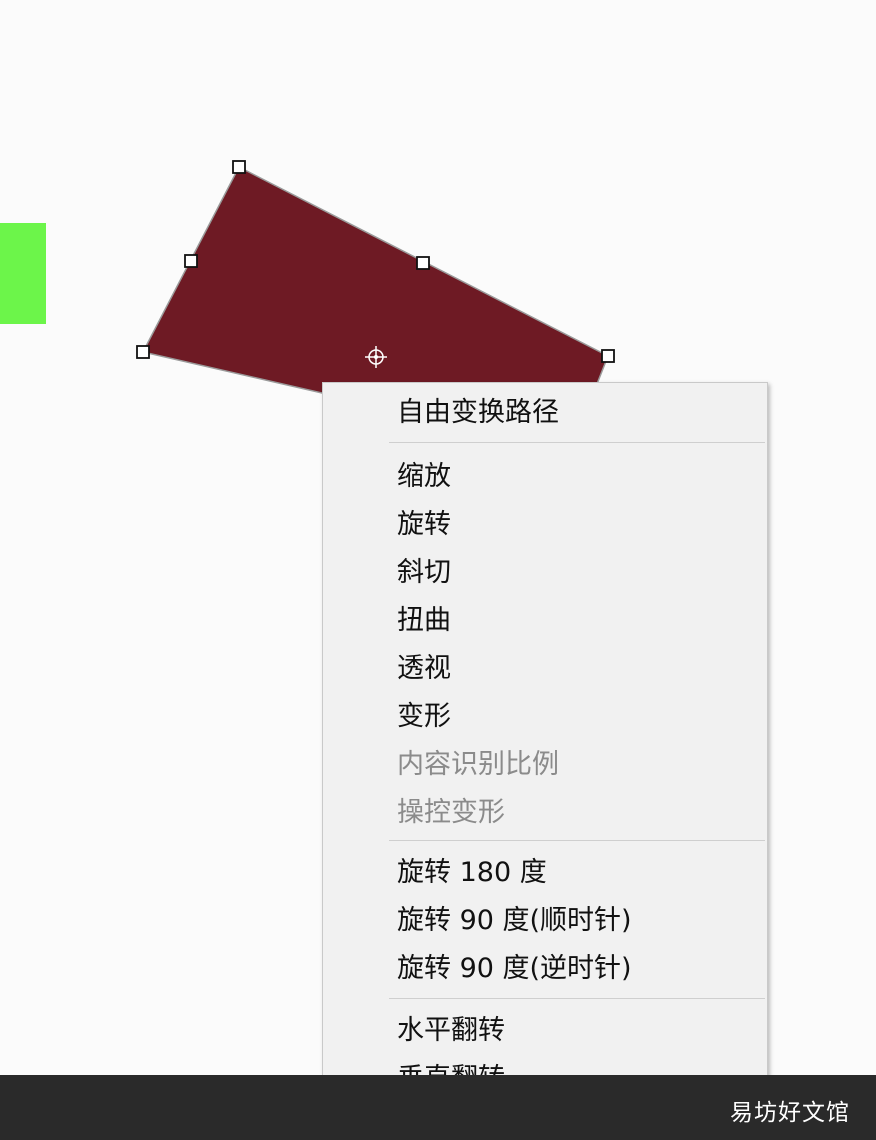  Describe the element at coordinates (424, 525) in the screenshot. I see `menu-item: 旋转` at that location.